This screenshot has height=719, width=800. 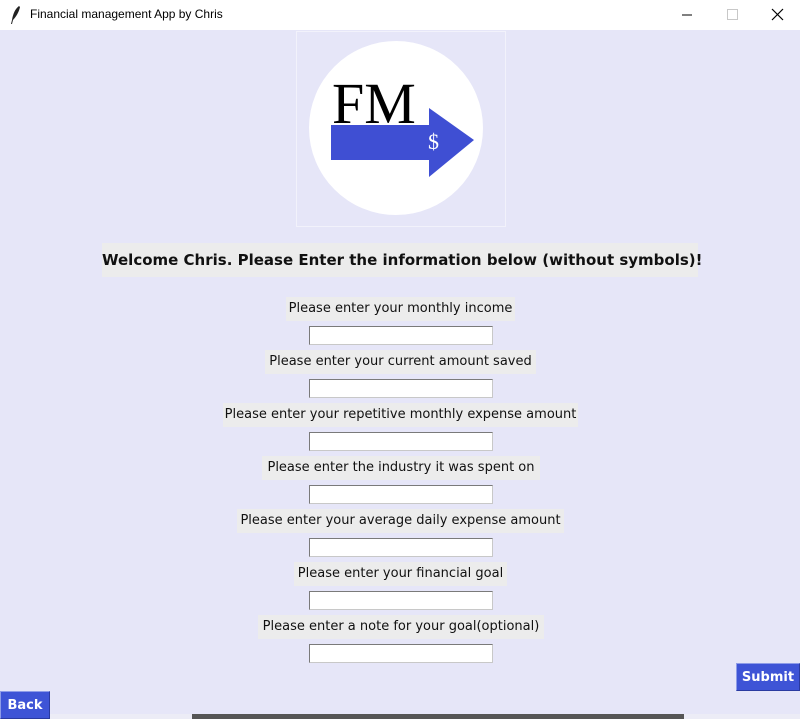 I want to click on app-logo: FM $, so click(x=401, y=129).